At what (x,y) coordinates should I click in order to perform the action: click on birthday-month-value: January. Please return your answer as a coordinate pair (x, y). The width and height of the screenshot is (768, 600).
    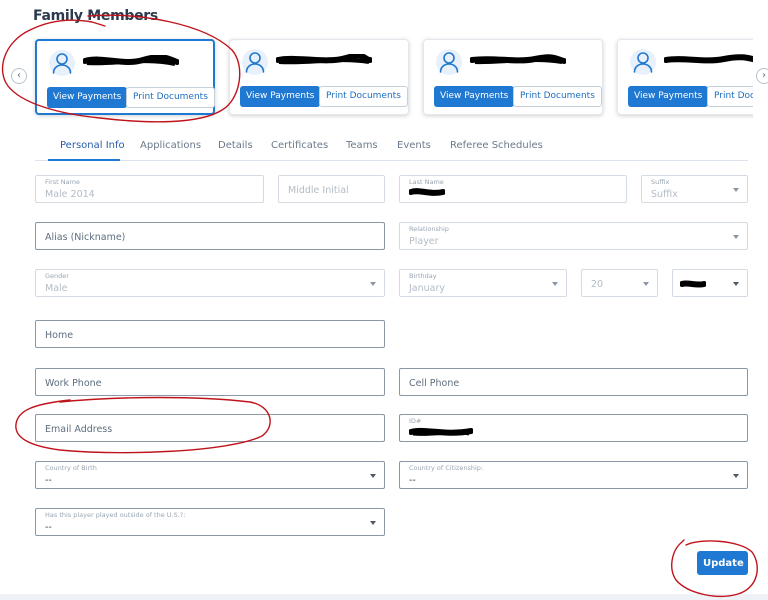
    Looking at the image, I should click on (427, 288).